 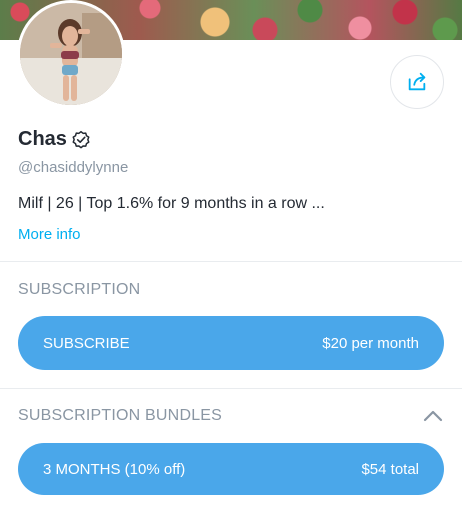 I want to click on avatar, so click(x=71, y=54).